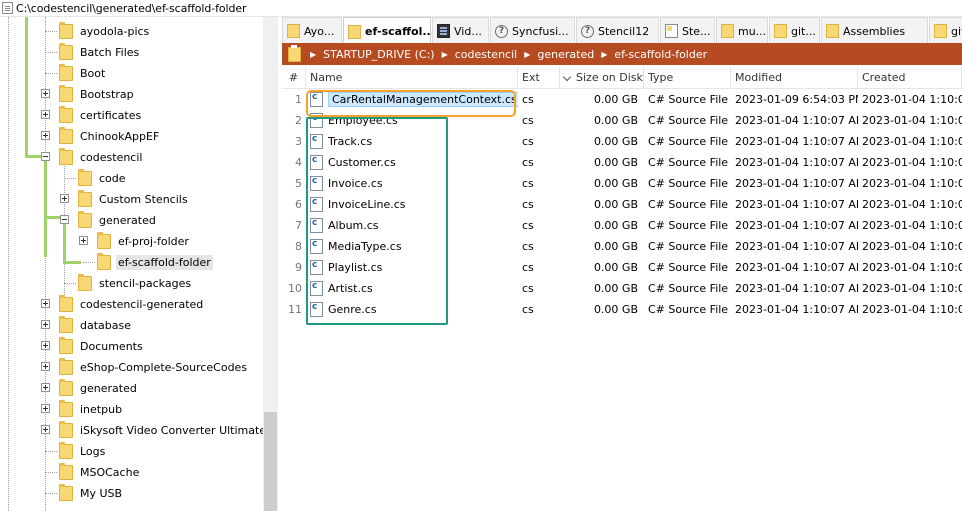 The width and height of the screenshot is (962, 511). I want to click on tree-item: inetpub, so click(91, 409).